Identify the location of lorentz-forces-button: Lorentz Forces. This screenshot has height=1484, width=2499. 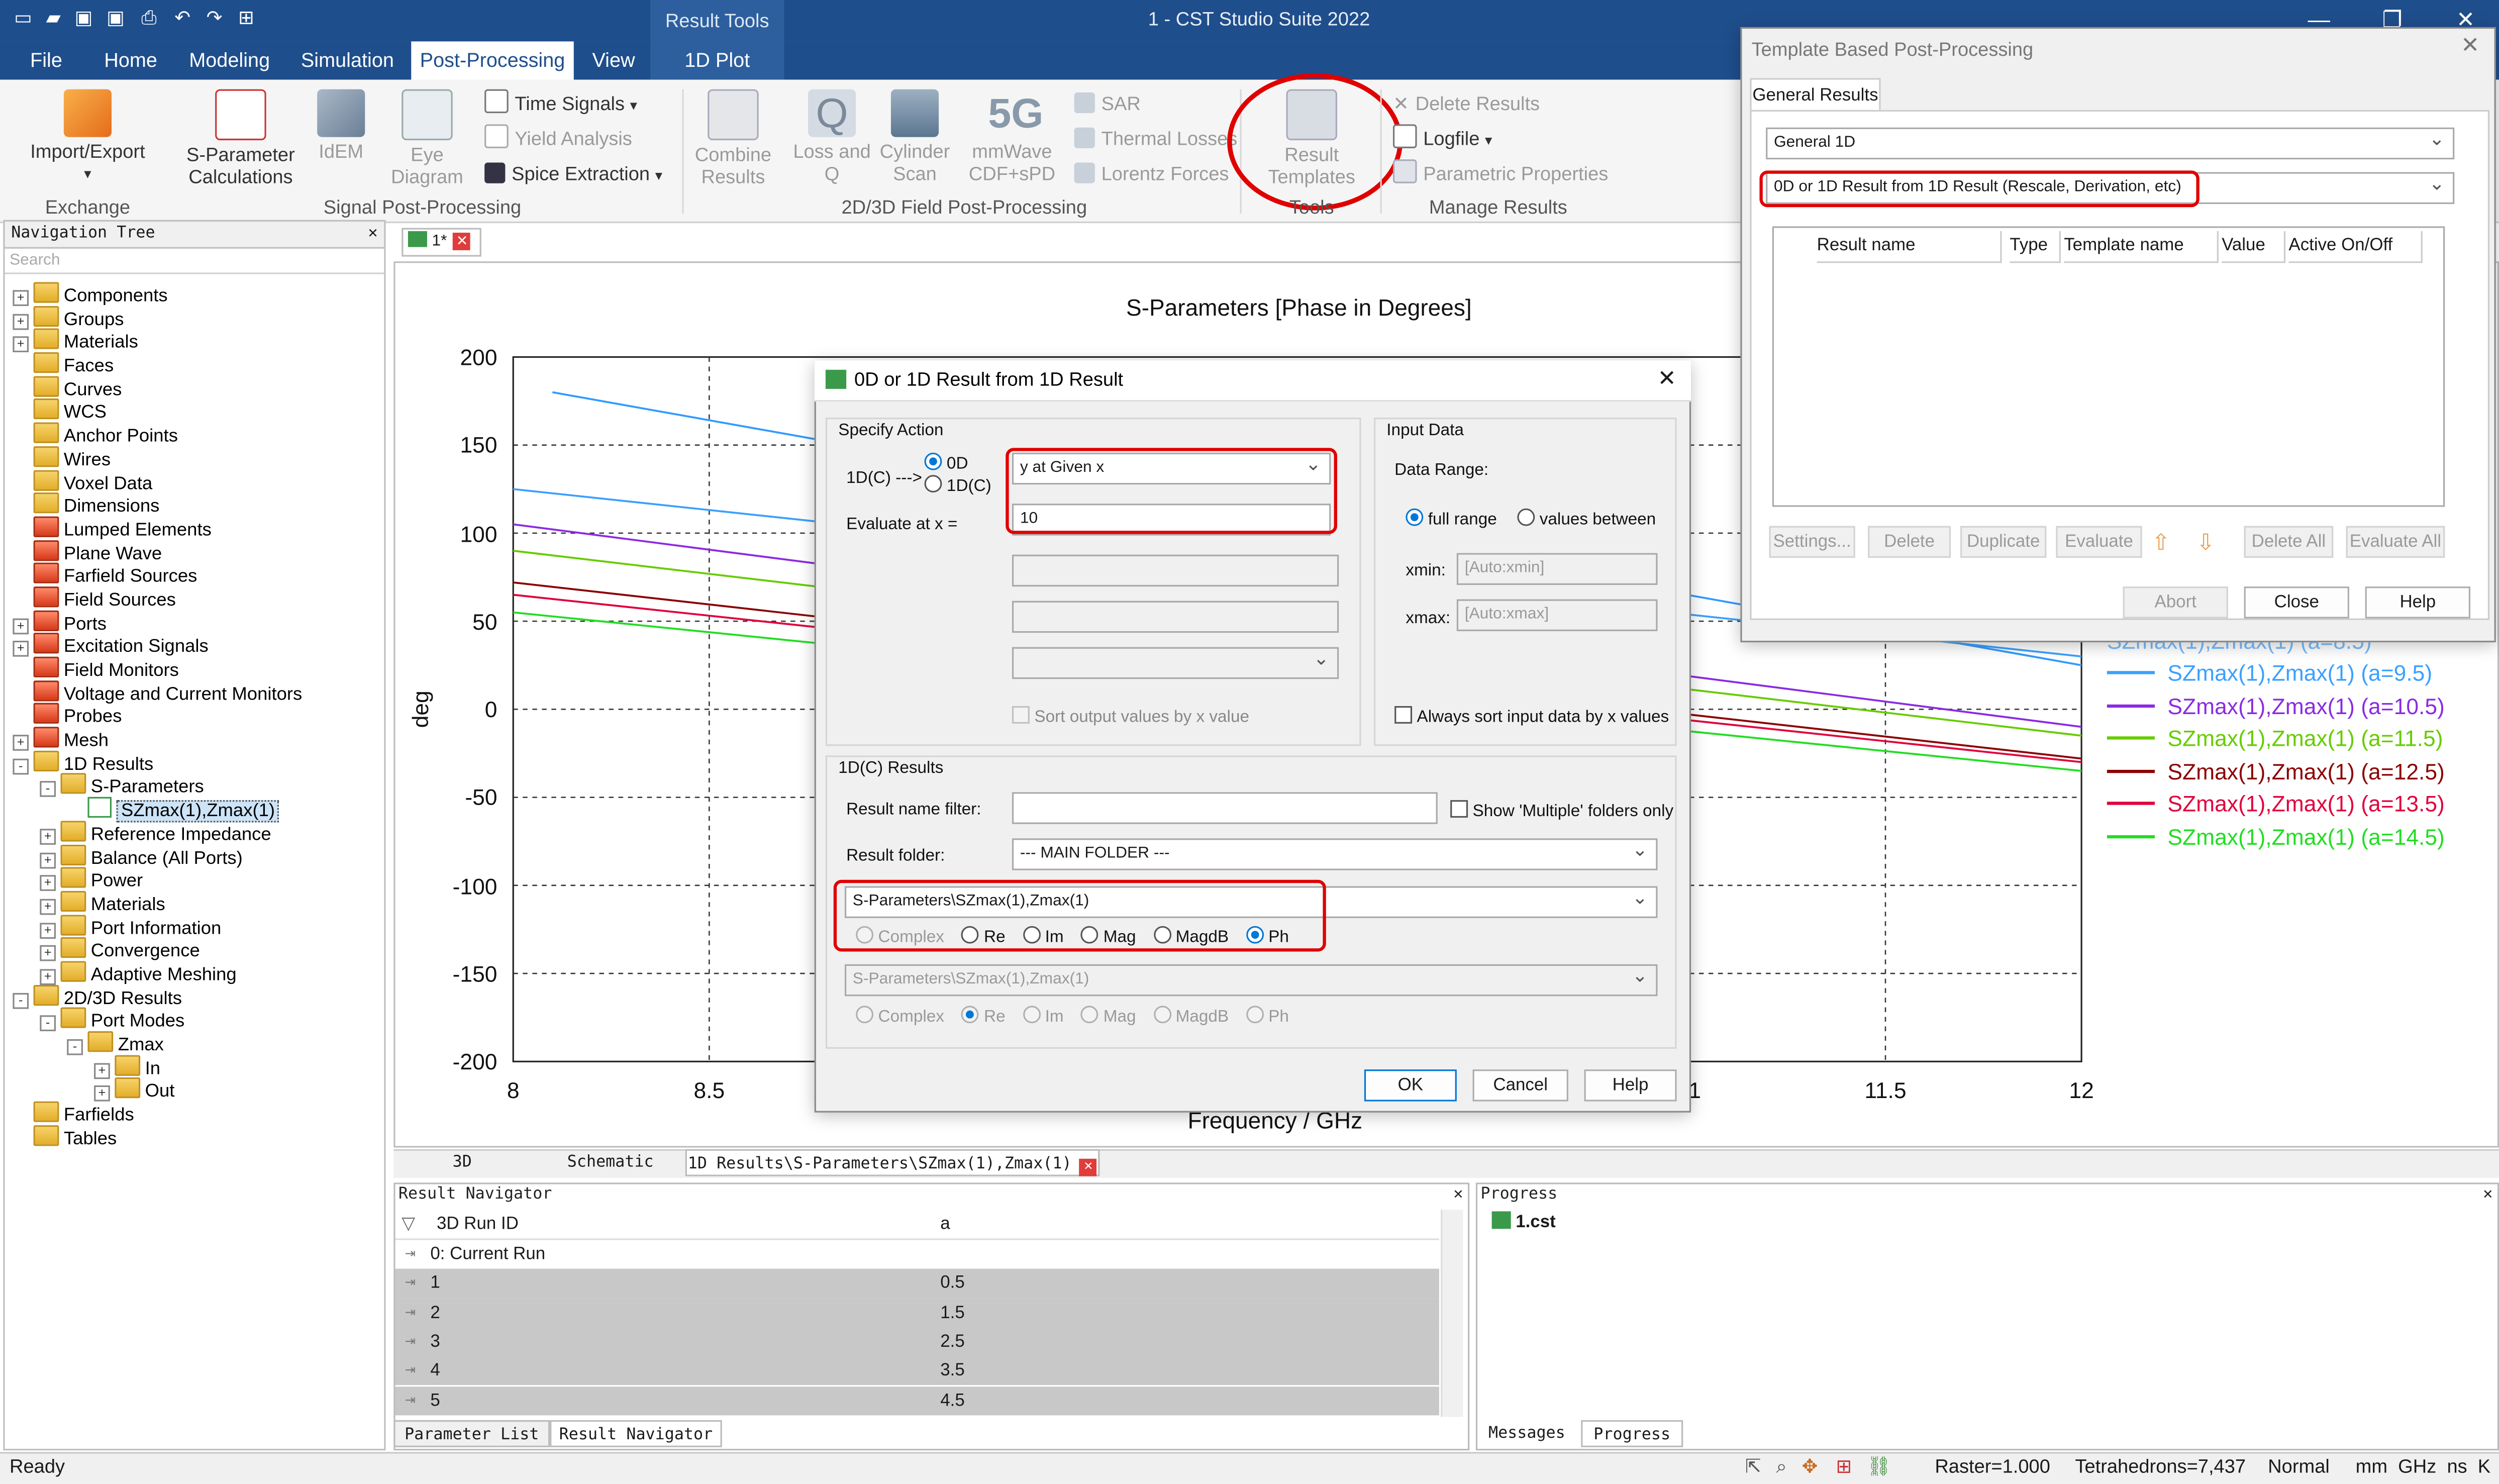
(1151, 173).